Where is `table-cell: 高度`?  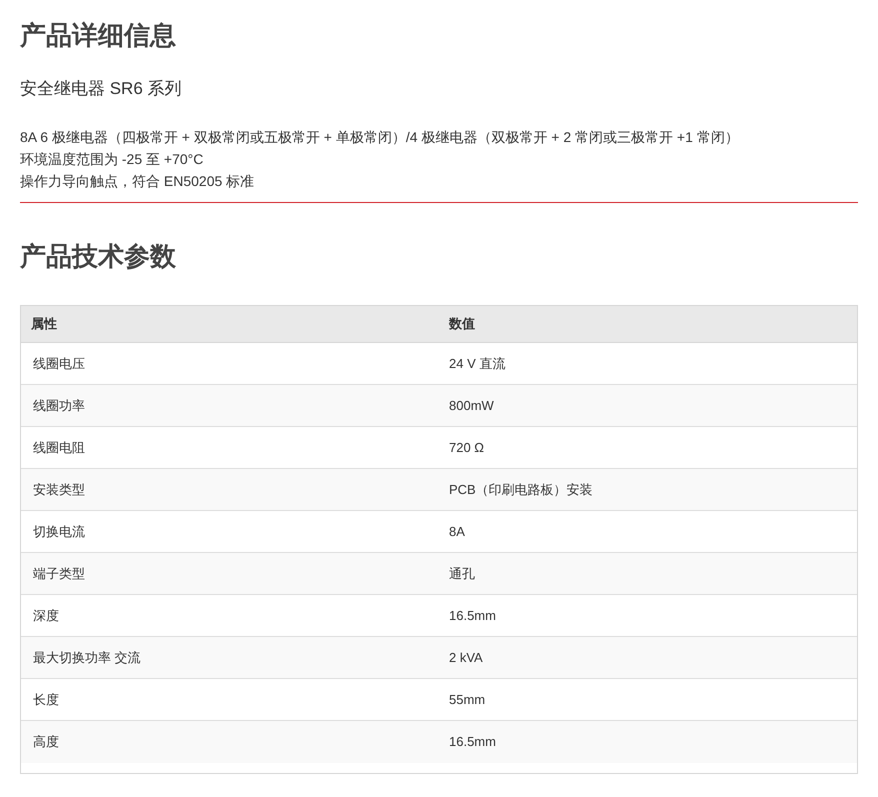
table-cell: 高度 is located at coordinates (46, 741).